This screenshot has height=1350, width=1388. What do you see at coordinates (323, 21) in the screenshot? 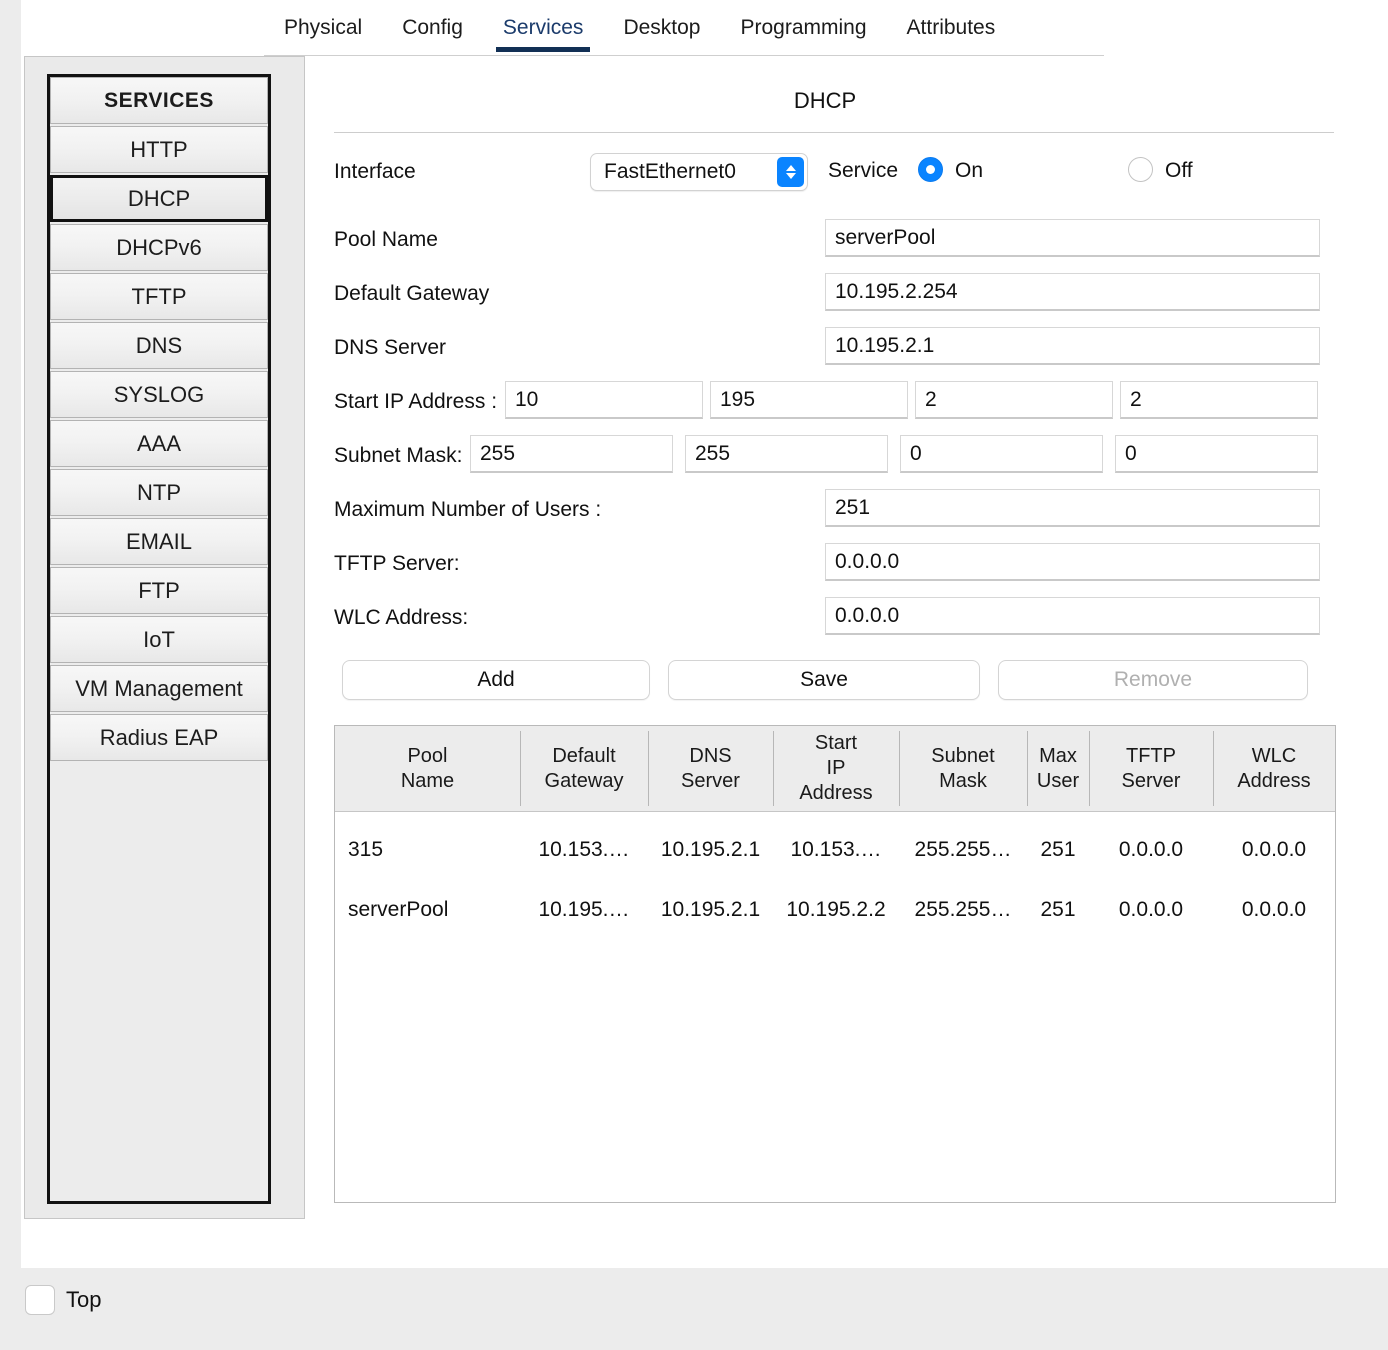
I see `tab-physical: Physical` at bounding box center [323, 21].